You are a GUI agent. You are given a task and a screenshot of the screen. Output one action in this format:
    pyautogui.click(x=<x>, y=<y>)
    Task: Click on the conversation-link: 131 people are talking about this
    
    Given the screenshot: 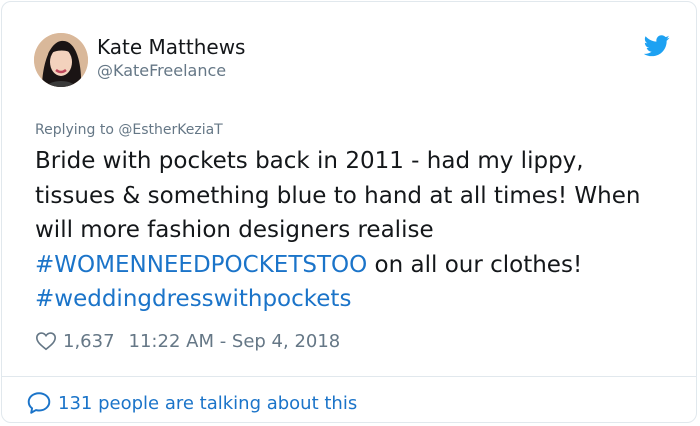 What is the action you would take?
    pyautogui.click(x=191, y=403)
    